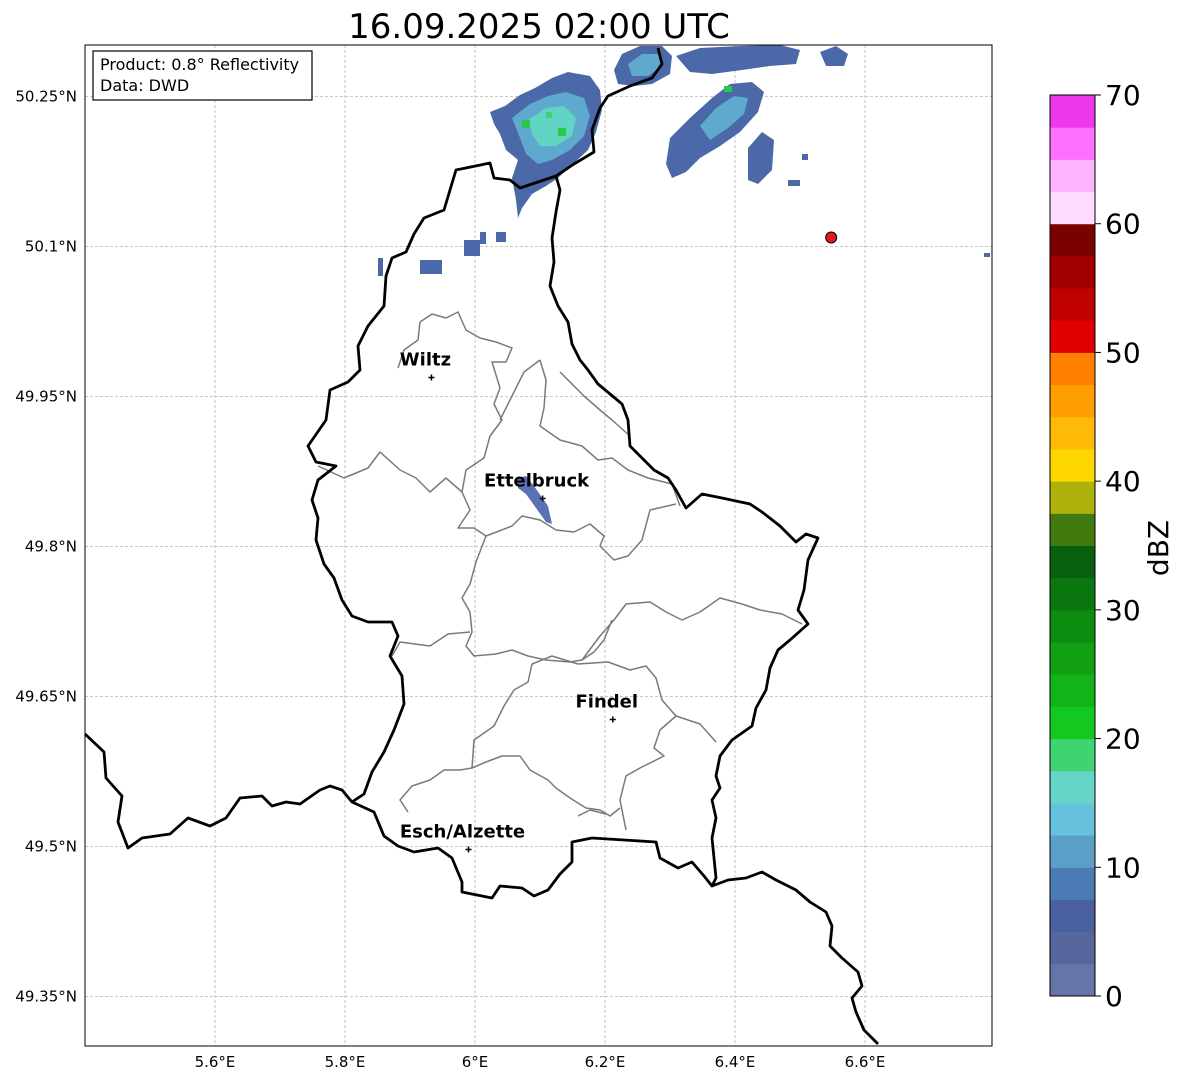 This screenshot has width=1184, height=1081. Describe the element at coordinates (1123, 95) in the screenshot. I see `colorbar-tick-label: 70` at that location.